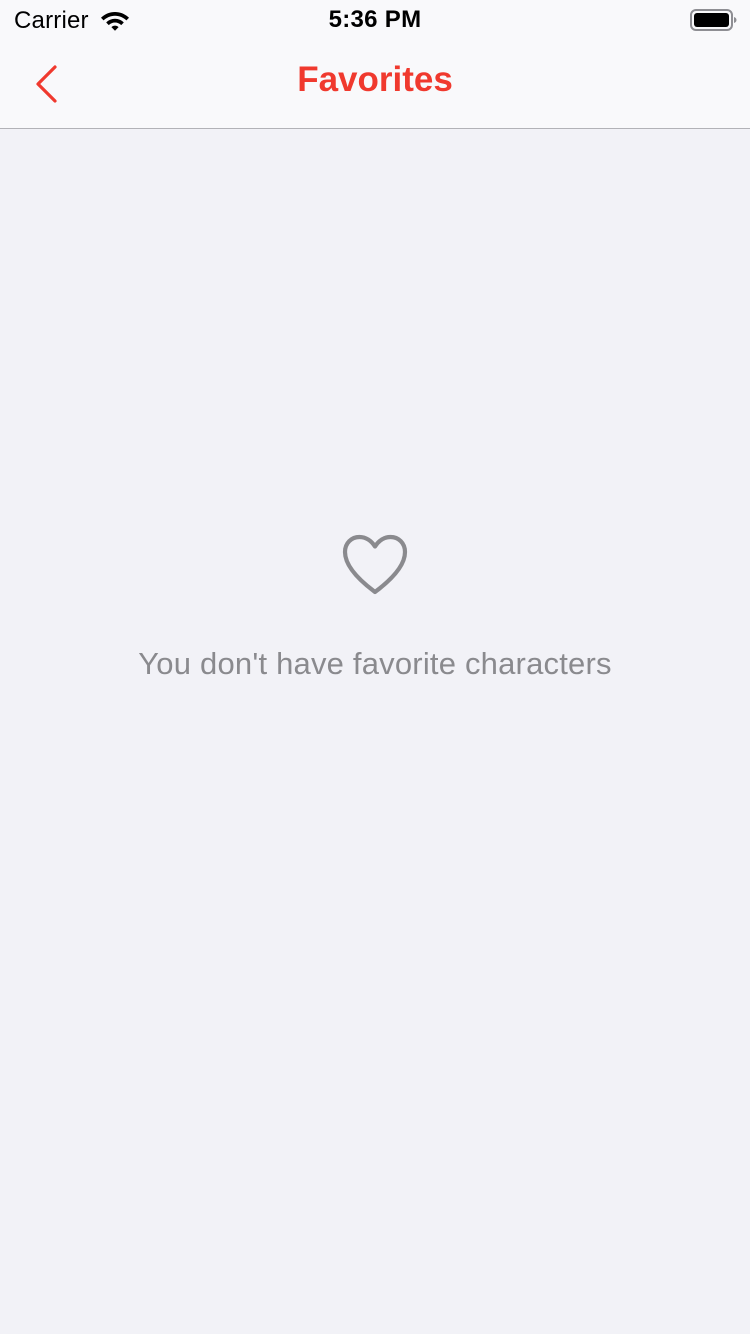 The image size is (750, 1334). I want to click on battery-icon, so click(713, 20).